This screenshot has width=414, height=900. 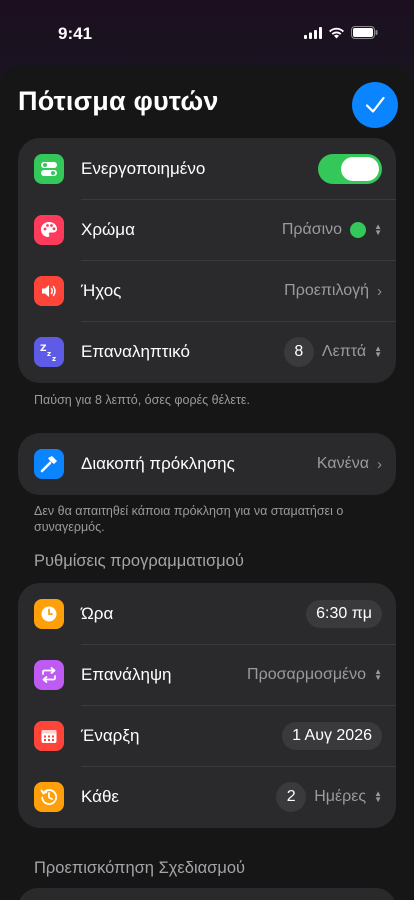 What do you see at coordinates (307, 674) in the screenshot?
I see `repeat-value: Προσαρμοσμένο` at bounding box center [307, 674].